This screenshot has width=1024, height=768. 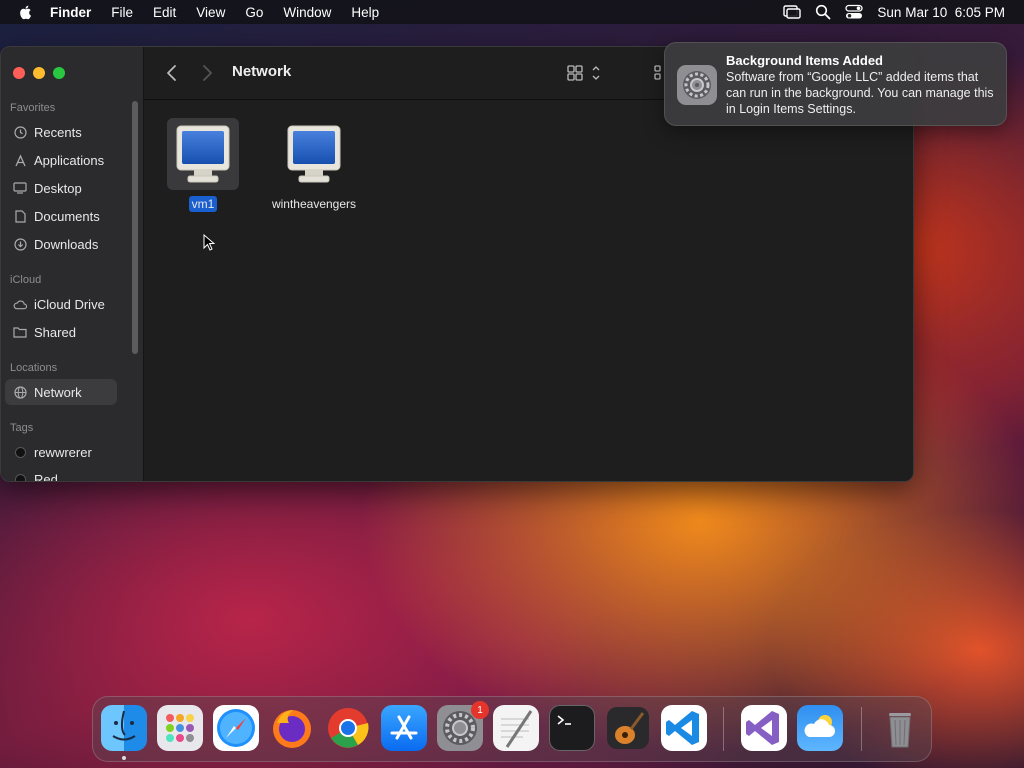 I want to click on menu-window: Window, so click(x=307, y=12).